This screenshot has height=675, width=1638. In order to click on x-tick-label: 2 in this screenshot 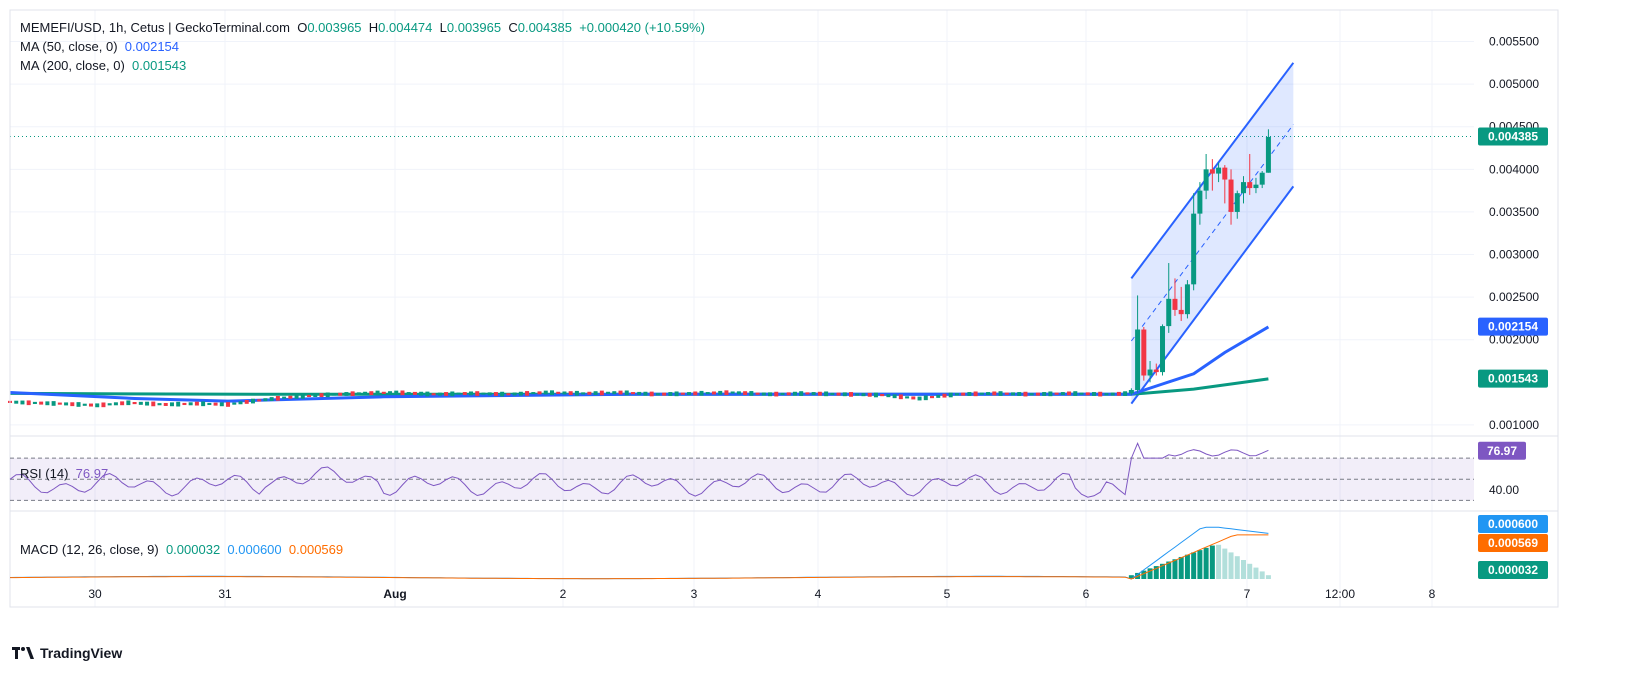, I will do `click(563, 594)`.